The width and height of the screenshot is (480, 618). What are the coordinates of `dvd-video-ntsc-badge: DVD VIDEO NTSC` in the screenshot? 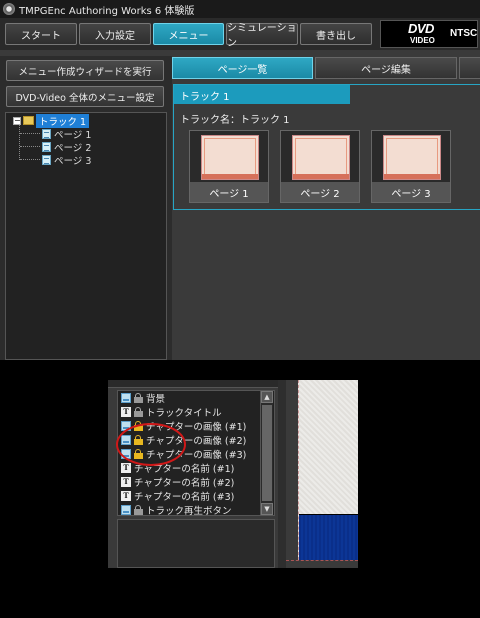 It's located at (429, 34).